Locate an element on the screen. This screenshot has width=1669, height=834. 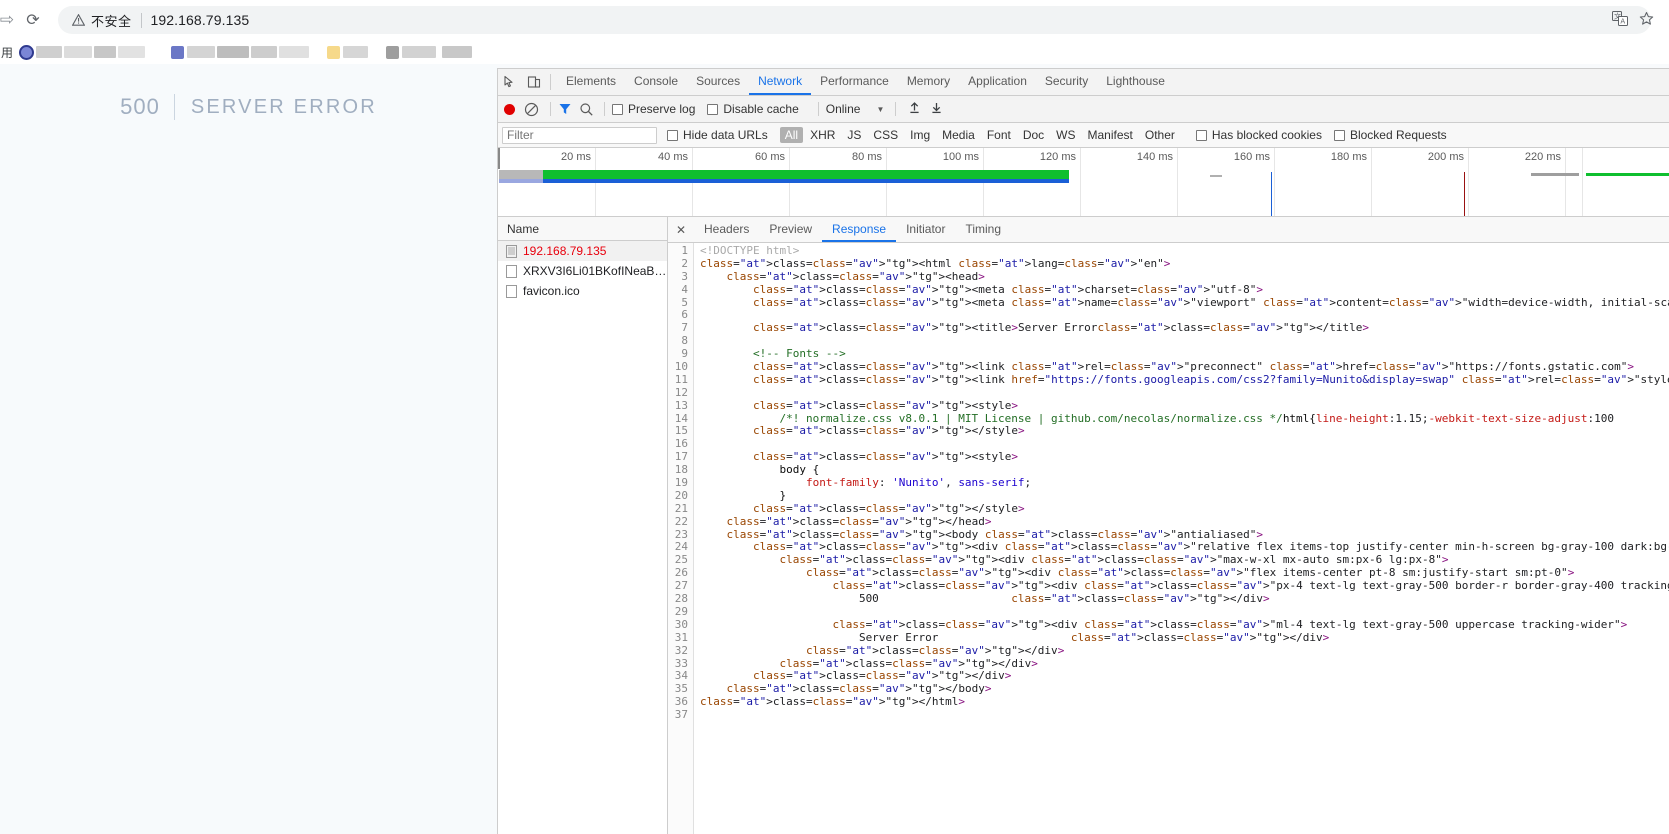
network-toolbar: Preserve log Disable cache Online ▼ is located at coordinates (1083, 109).